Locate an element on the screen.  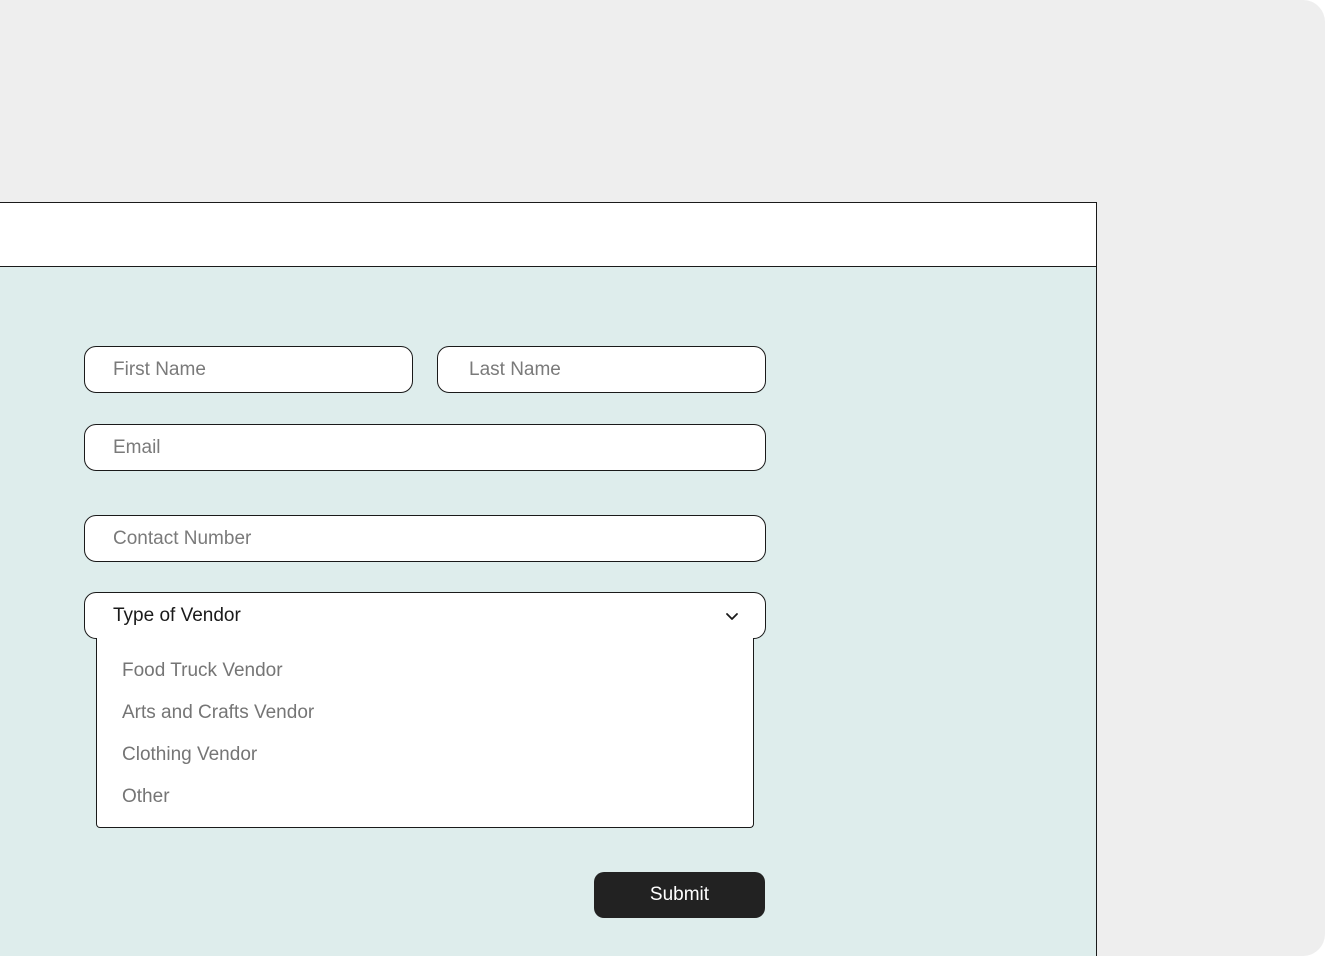
vendor-type-select: Type of Vendor is located at coordinates (425, 615).